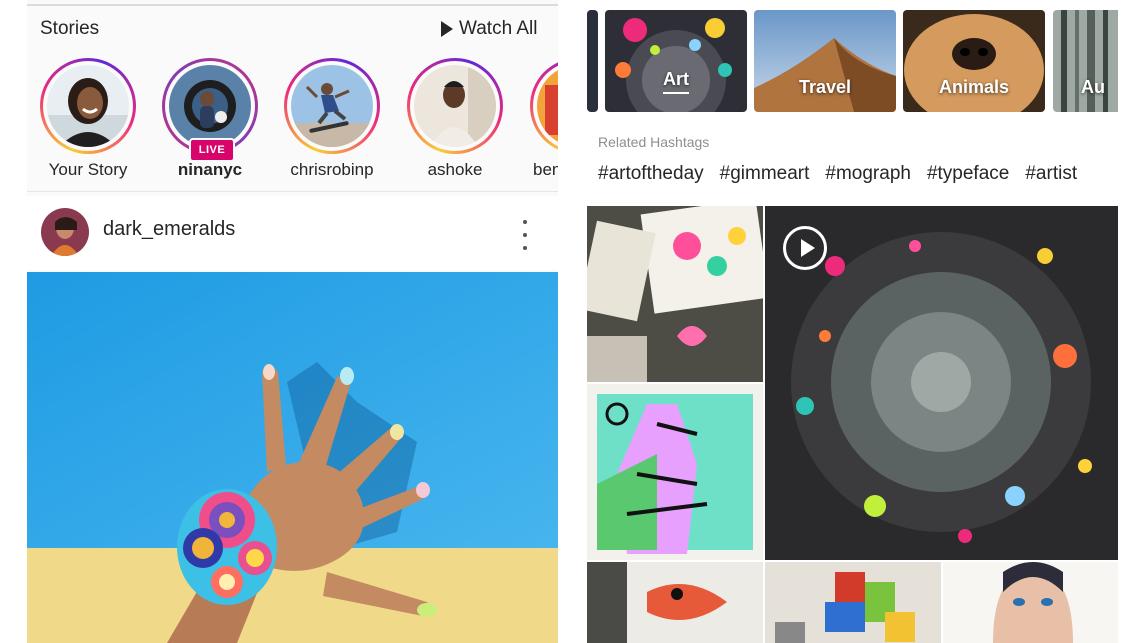  Describe the element at coordinates (88, 169) in the screenshot. I see `story-label: Your Story` at that location.